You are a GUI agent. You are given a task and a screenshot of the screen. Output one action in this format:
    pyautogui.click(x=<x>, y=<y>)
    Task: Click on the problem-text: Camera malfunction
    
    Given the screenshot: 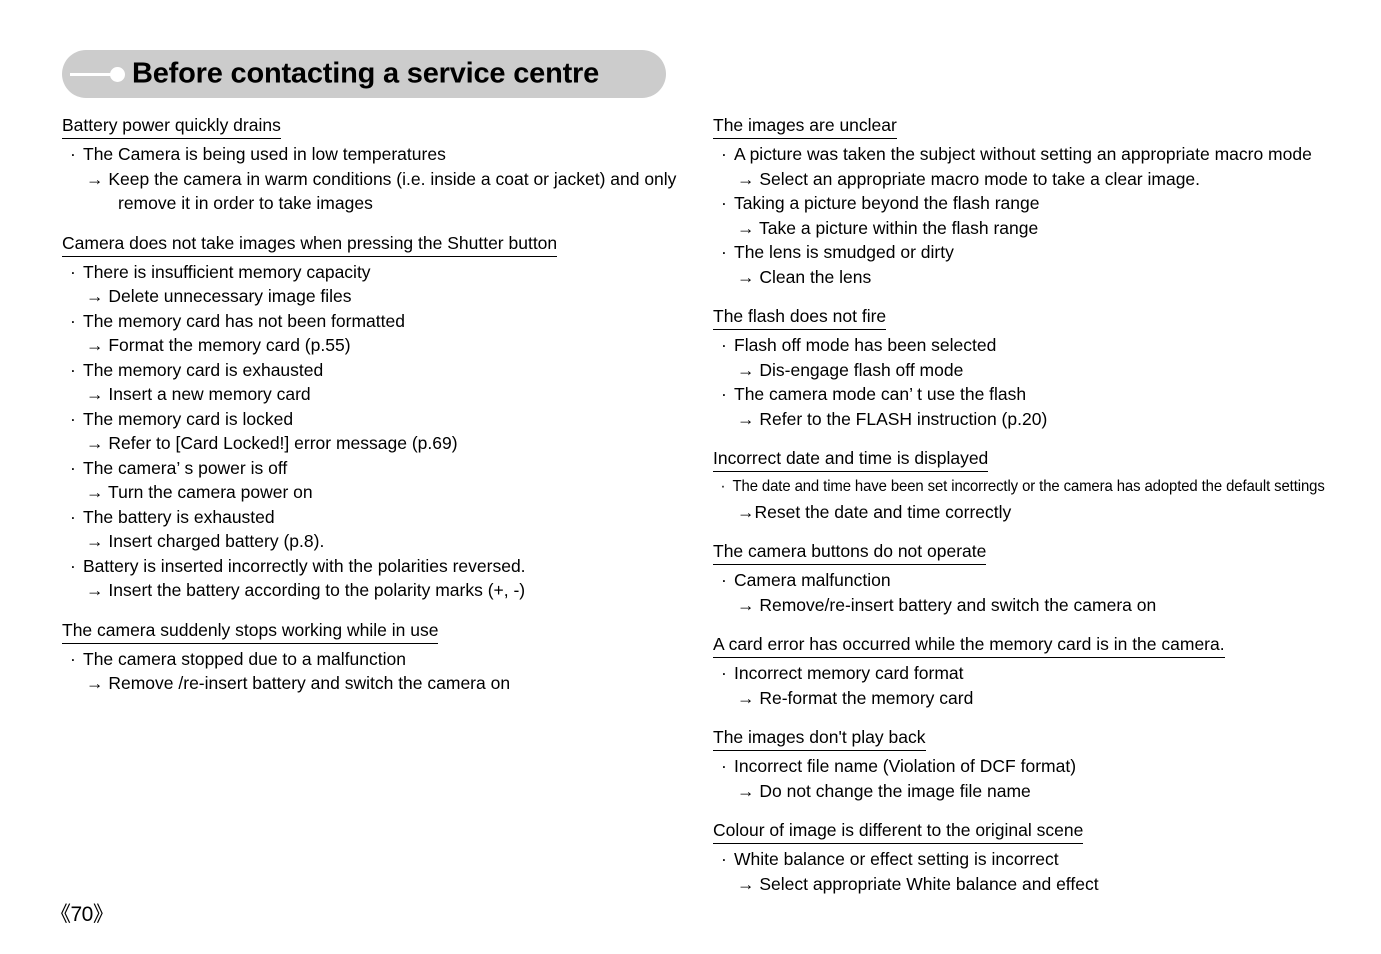 What is the action you would take?
    pyautogui.click(x=812, y=580)
    